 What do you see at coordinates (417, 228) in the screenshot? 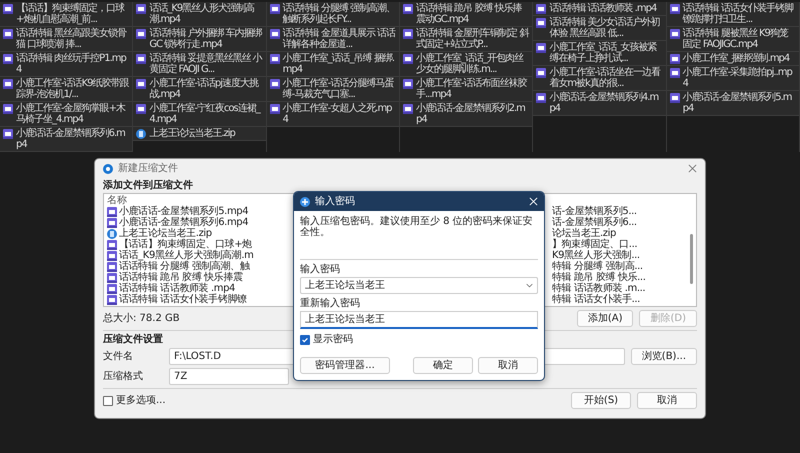
I see `prompt-text: 输入压缩包密码。建议使用至少 8 位的密码来保证安全性。` at bounding box center [417, 228].